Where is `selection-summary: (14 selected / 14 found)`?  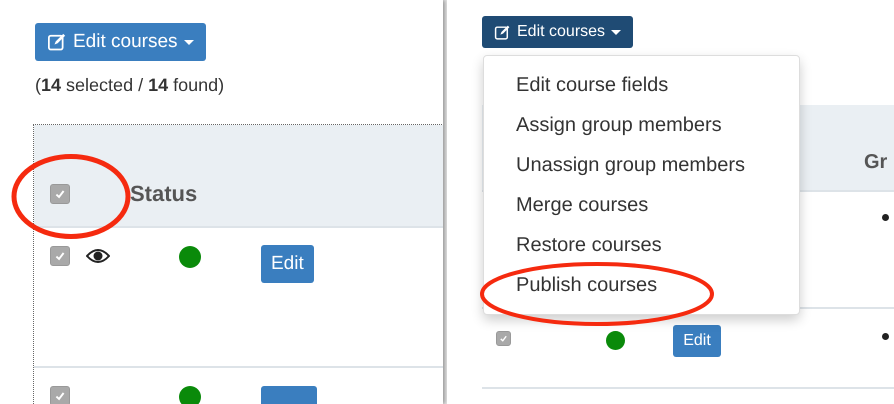 selection-summary: (14 selected / 14 found) is located at coordinates (130, 85).